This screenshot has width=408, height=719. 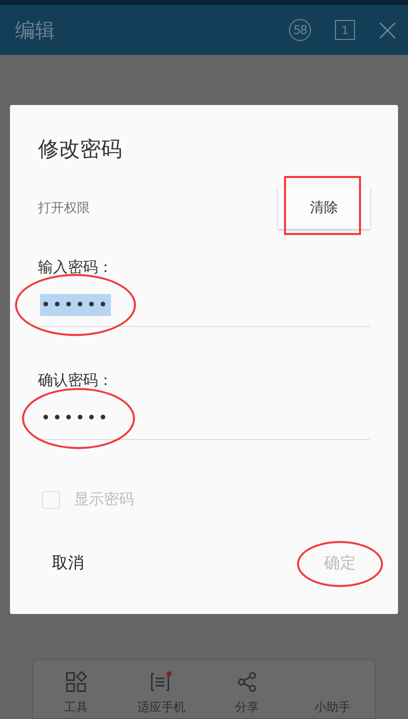 I want to click on share-icon, so click(x=247, y=682).